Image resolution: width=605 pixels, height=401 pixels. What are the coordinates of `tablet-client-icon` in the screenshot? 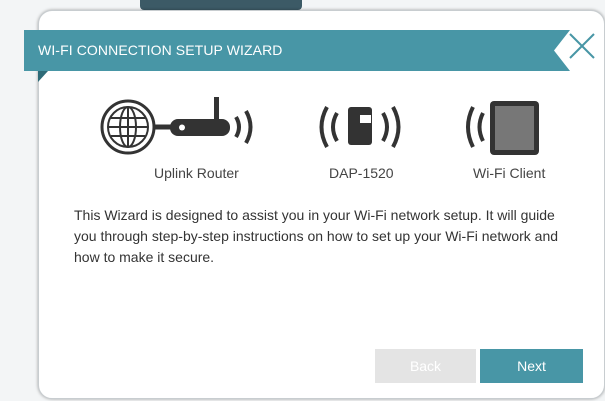 It's located at (502, 128).